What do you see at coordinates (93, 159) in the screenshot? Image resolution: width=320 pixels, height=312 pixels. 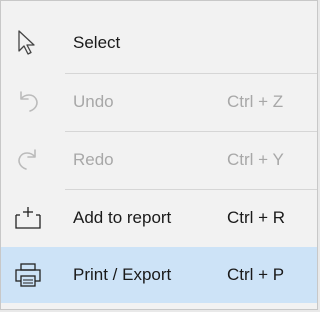 I see `menu-item-label: Redo` at bounding box center [93, 159].